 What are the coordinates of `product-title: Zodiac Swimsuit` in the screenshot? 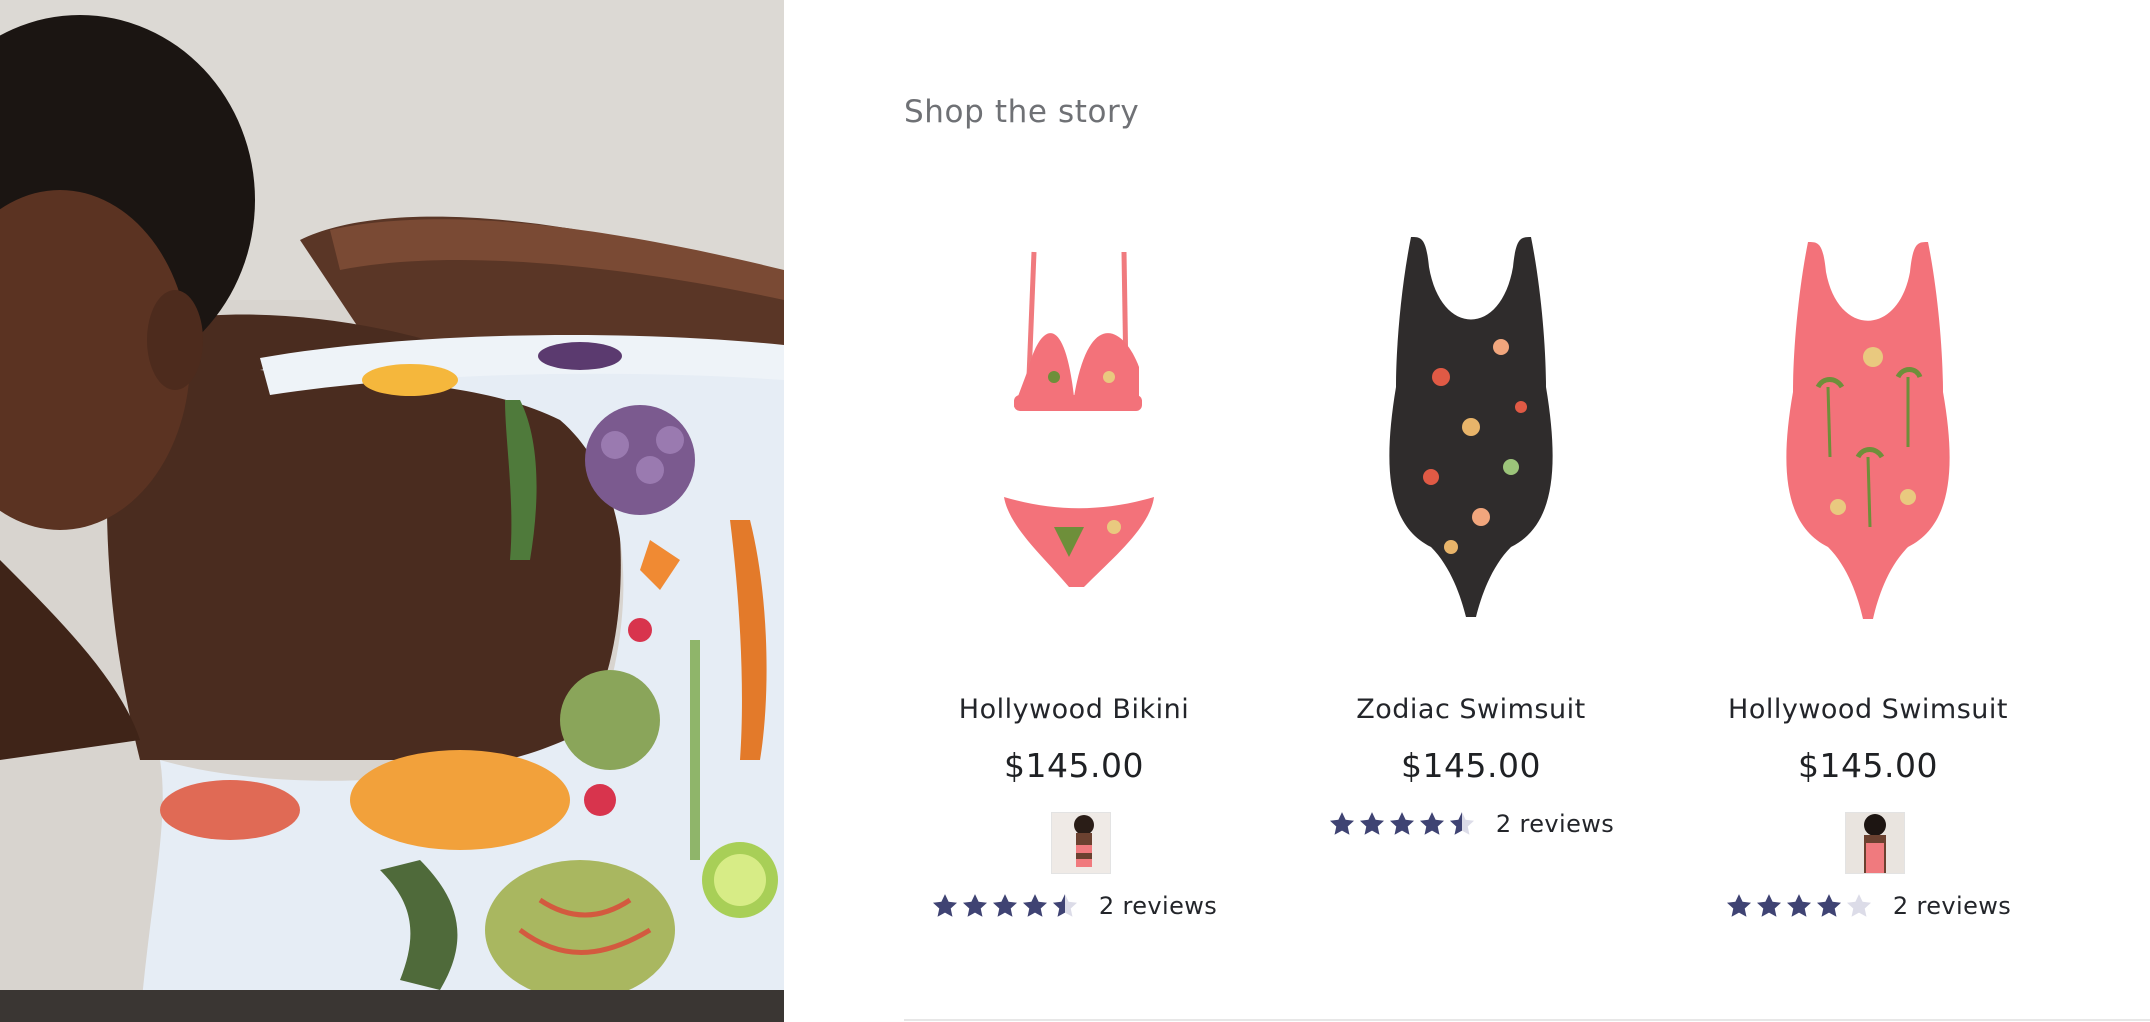 It's located at (1471, 709).